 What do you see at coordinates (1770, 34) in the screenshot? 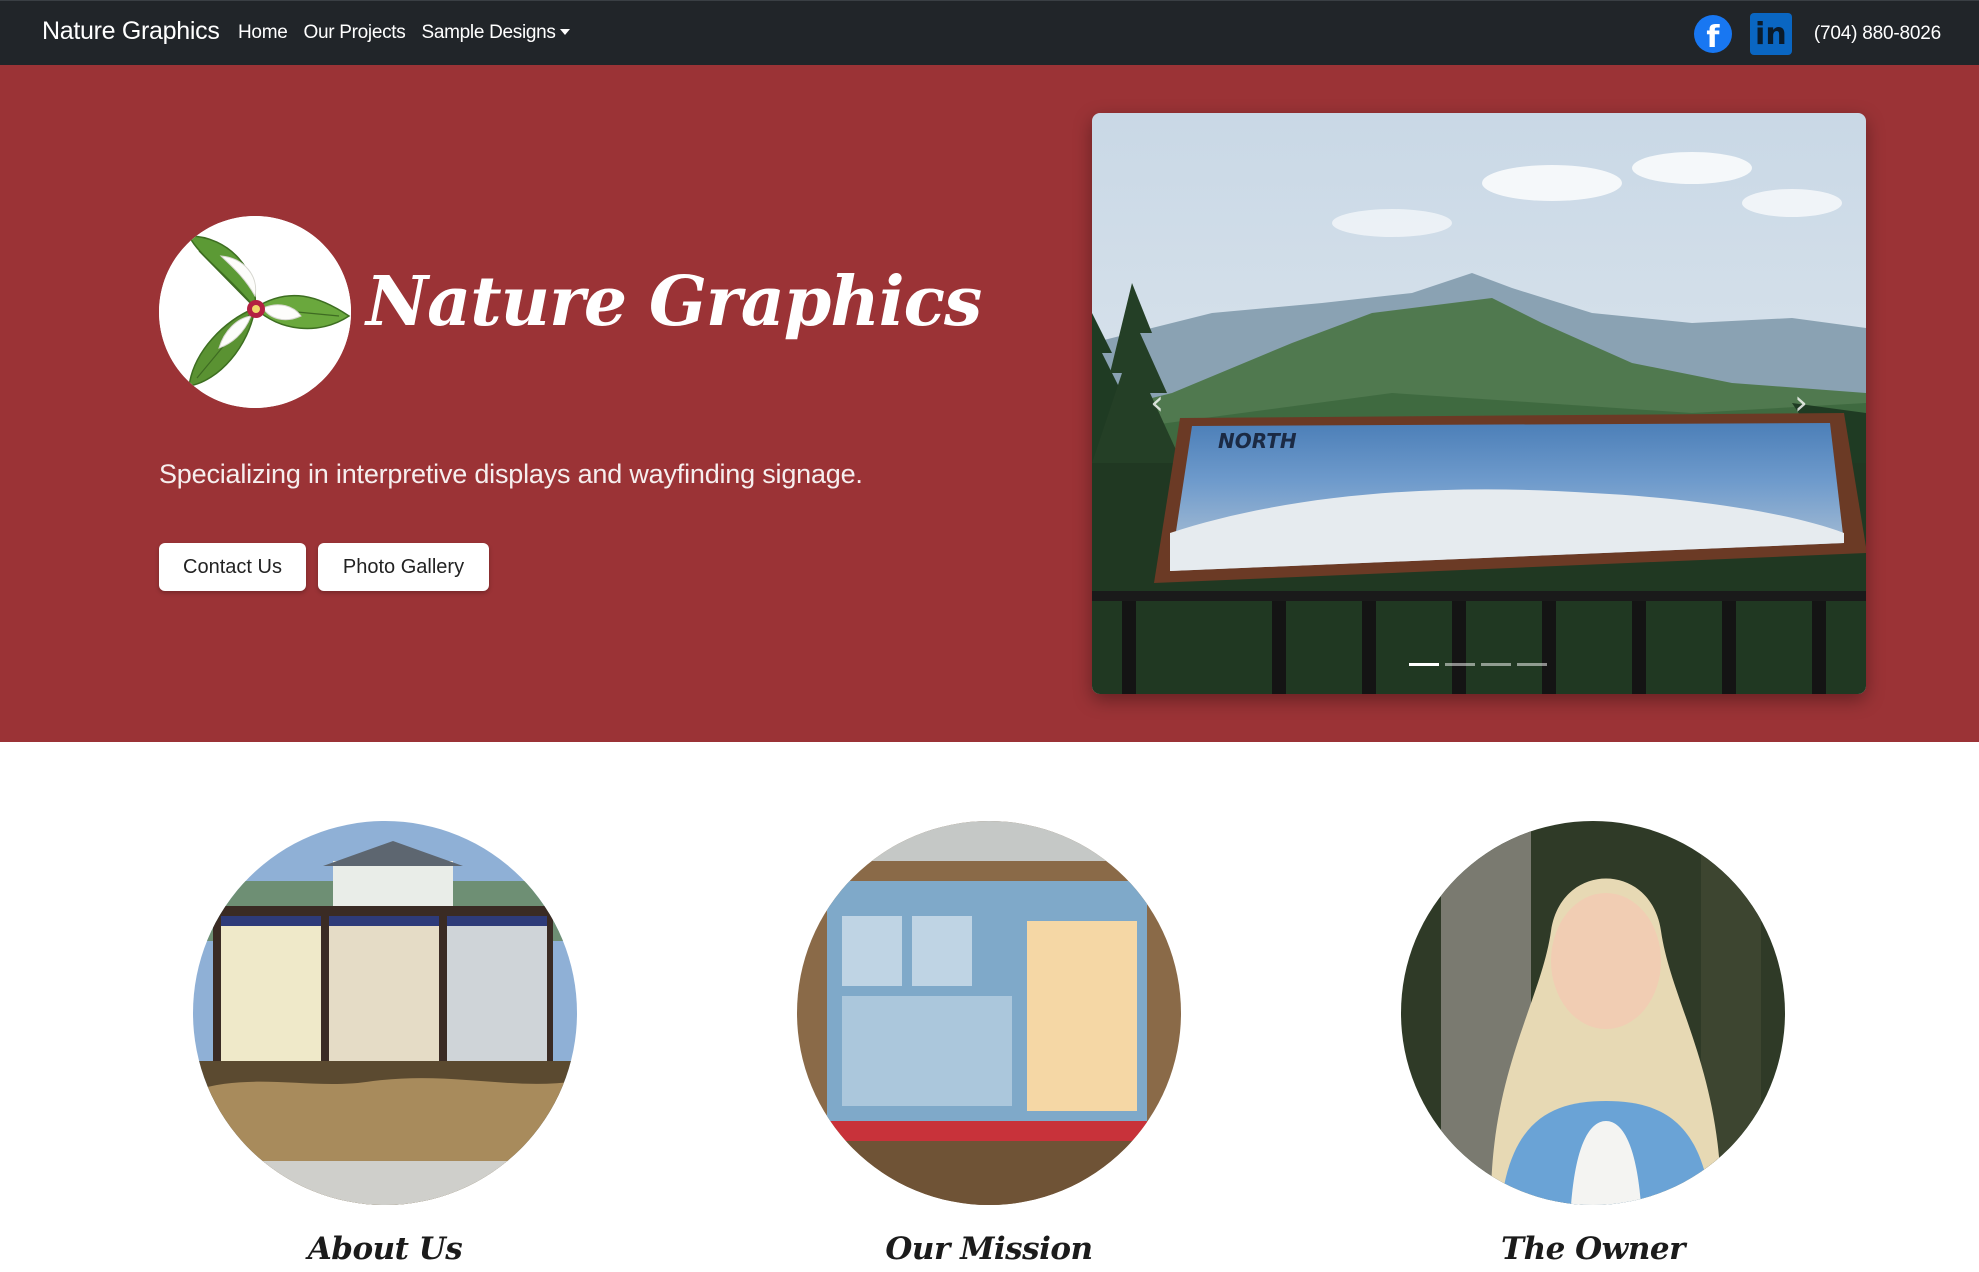
I see `linkedin-icon: in` at bounding box center [1770, 34].